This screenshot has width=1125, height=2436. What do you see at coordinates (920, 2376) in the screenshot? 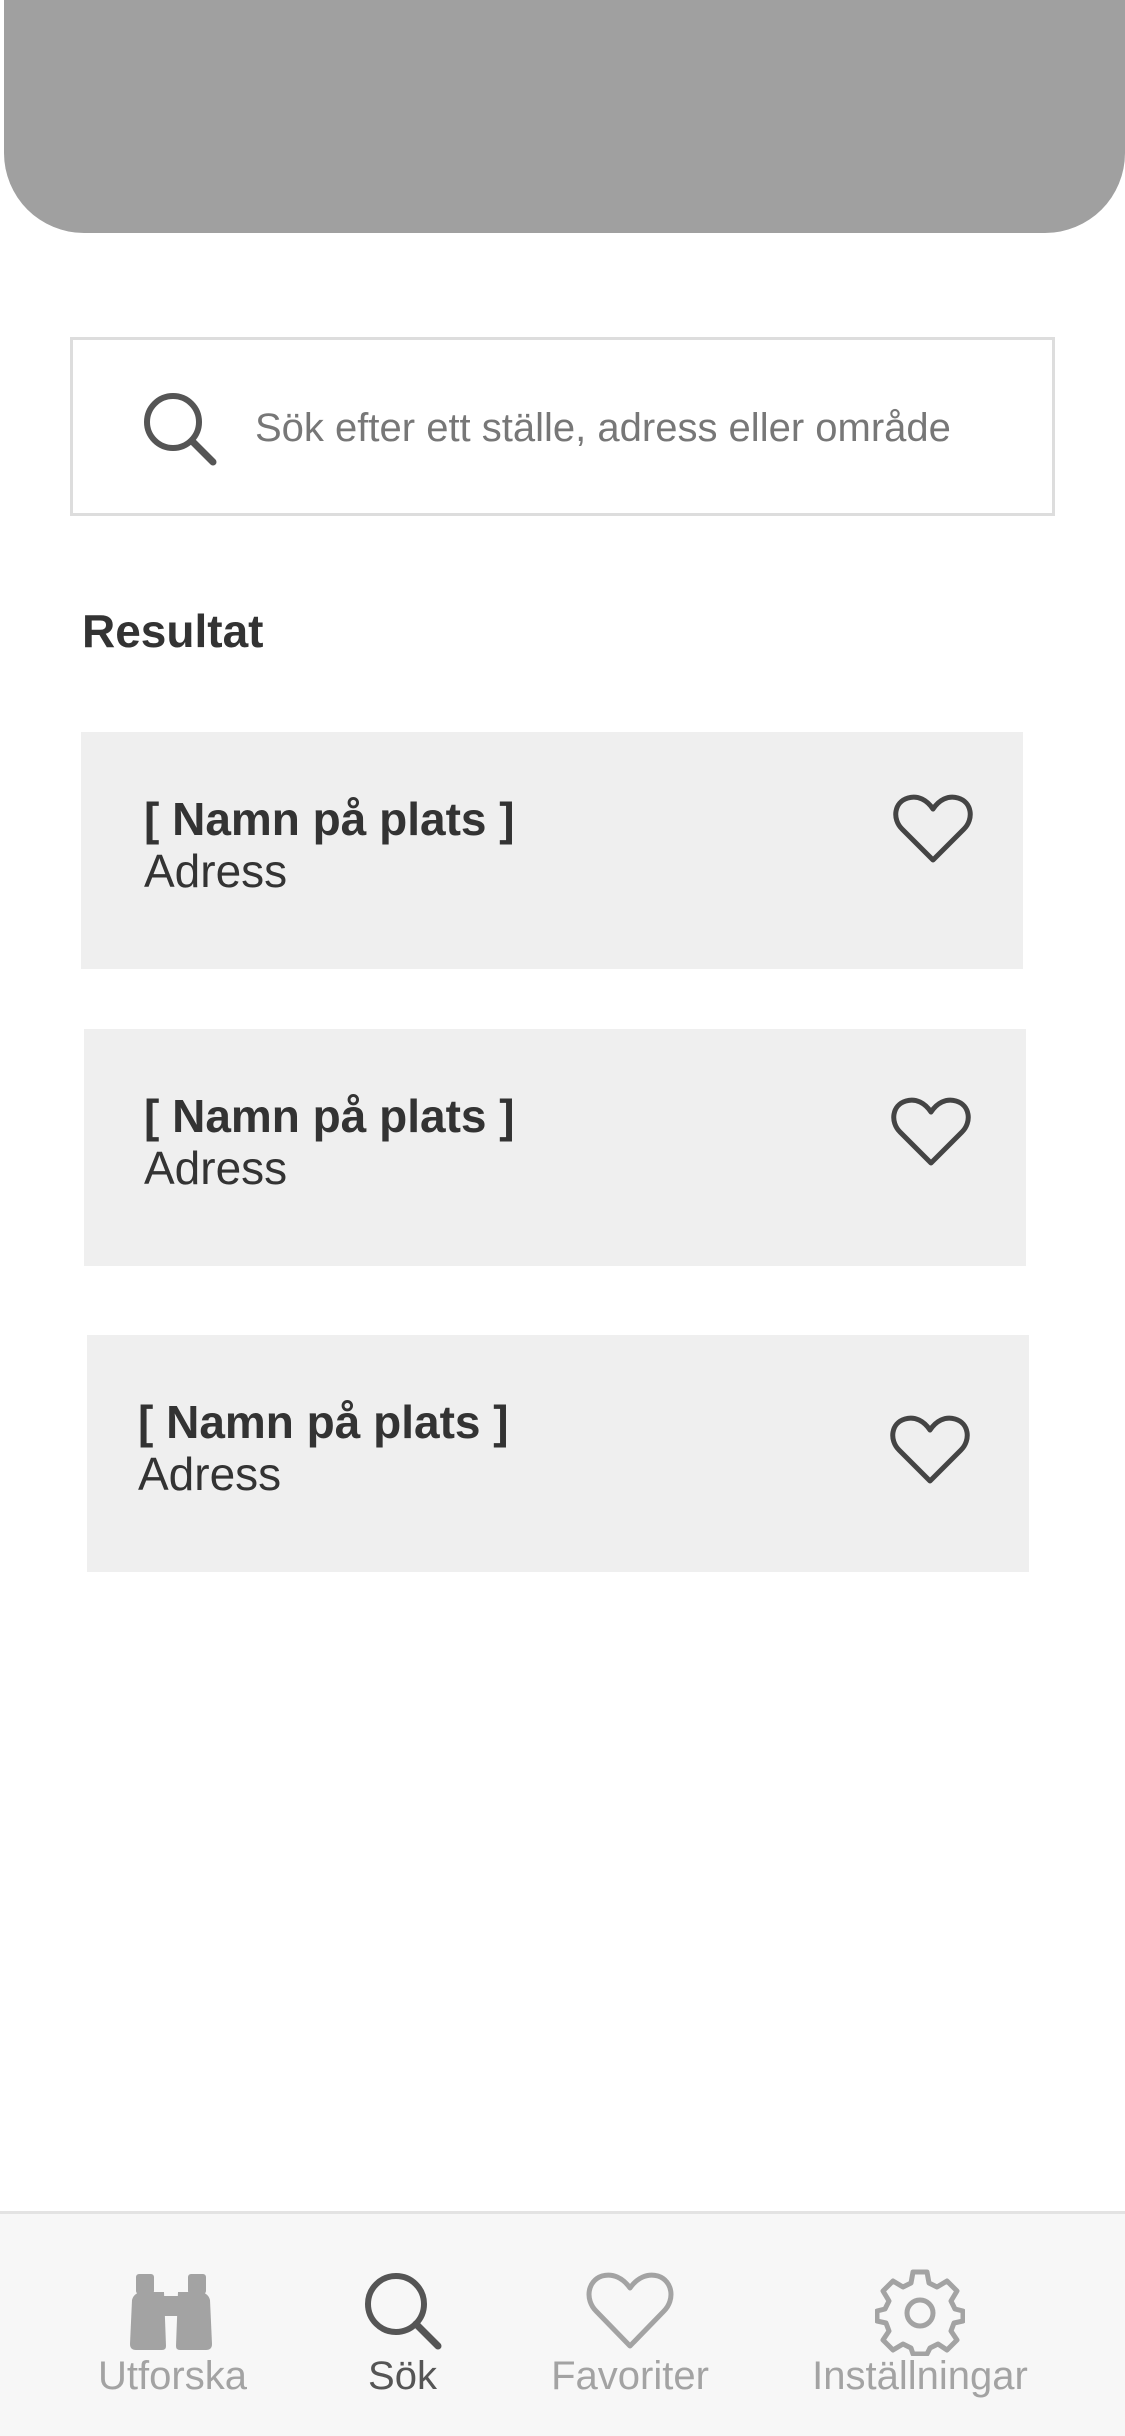
I see `tab-label: Inställningar` at bounding box center [920, 2376].